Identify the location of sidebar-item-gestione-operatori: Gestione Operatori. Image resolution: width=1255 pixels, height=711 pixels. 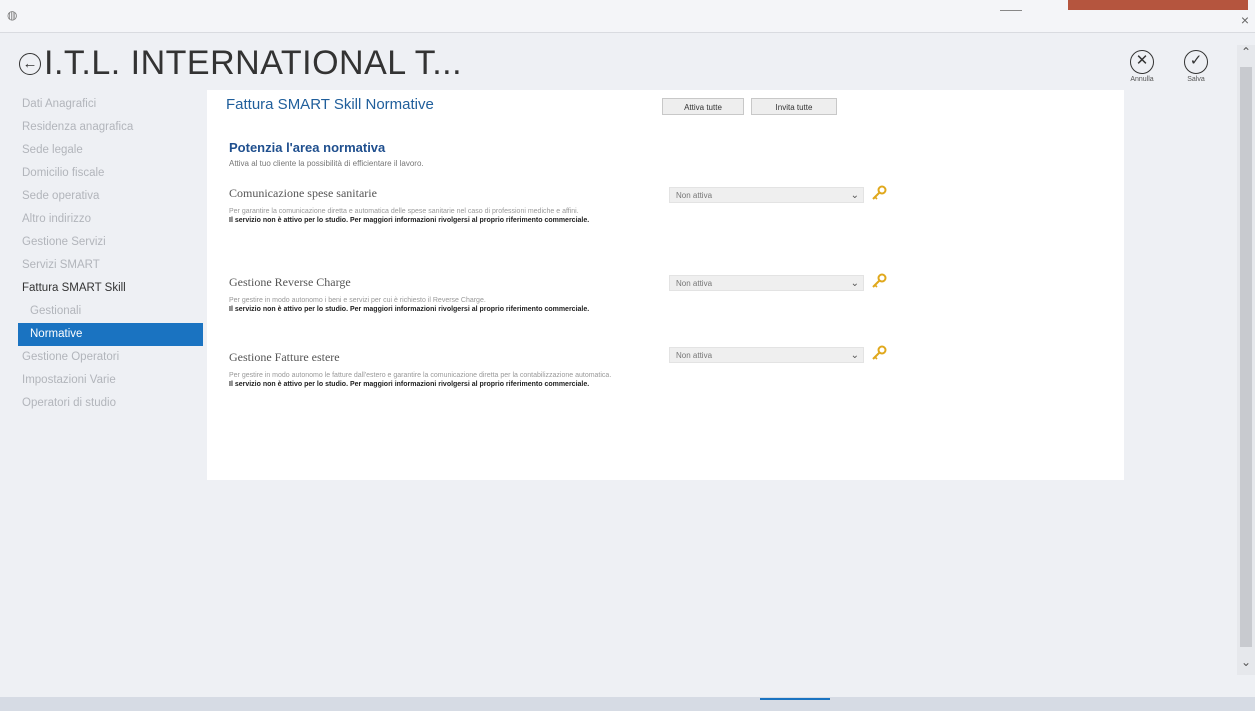
(110, 357).